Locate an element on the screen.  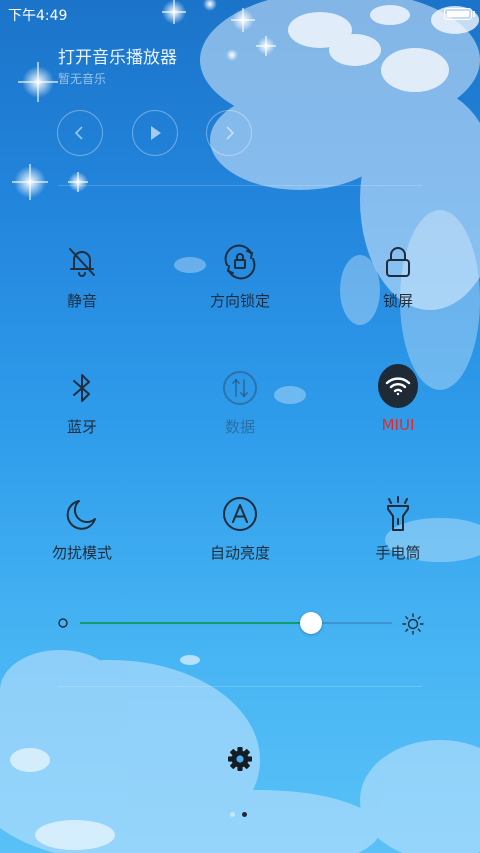
sun-icon is located at coordinates (413, 624).